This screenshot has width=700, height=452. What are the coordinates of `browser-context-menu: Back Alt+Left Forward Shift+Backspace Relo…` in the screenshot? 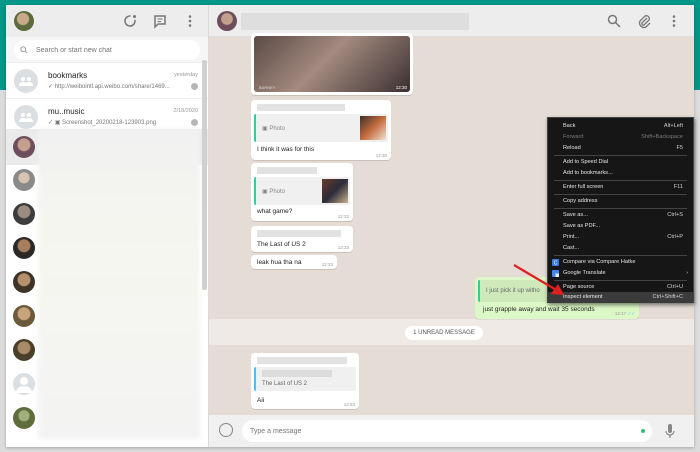 It's located at (620, 210).